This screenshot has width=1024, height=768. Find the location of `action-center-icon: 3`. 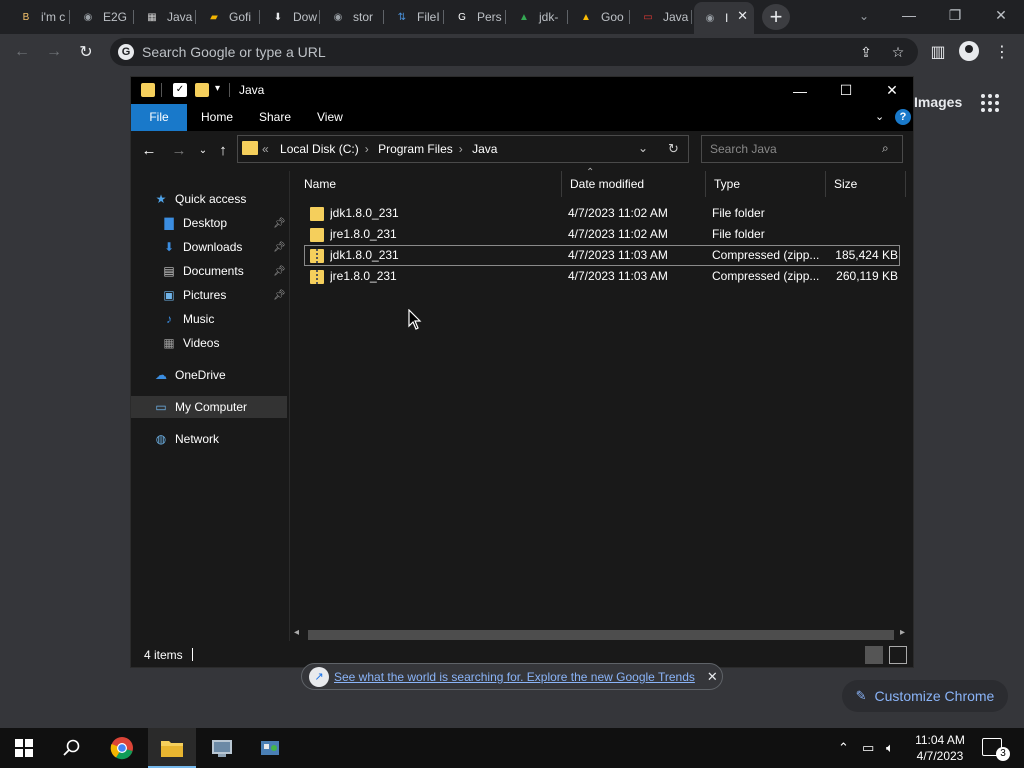

action-center-icon: 3 is located at coordinates (996, 749).